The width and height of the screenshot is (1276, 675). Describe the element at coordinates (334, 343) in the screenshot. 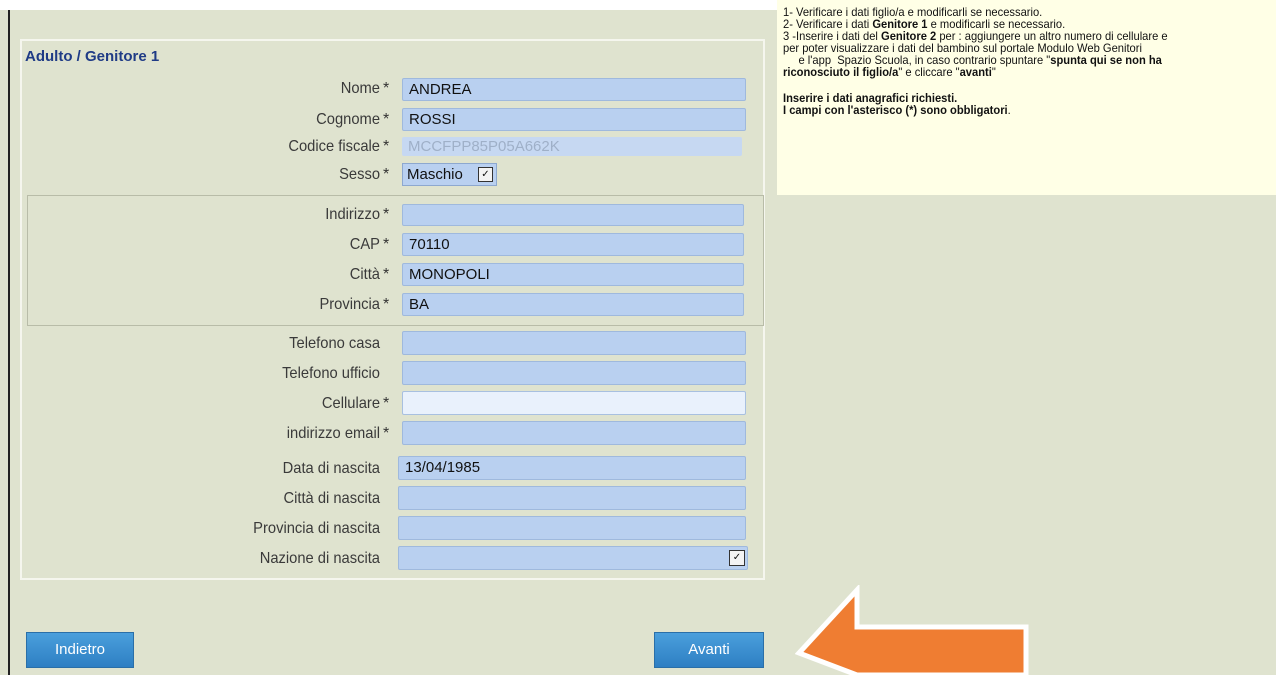

I see `telefono-casa-label: Telefono casa` at that location.